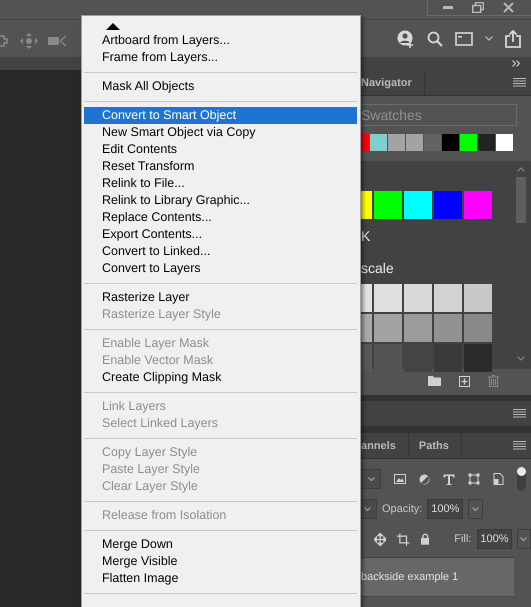 The width and height of the screenshot is (531, 607). What do you see at coordinates (438, 236) in the screenshot?
I see `swatch-group-label: K` at bounding box center [438, 236].